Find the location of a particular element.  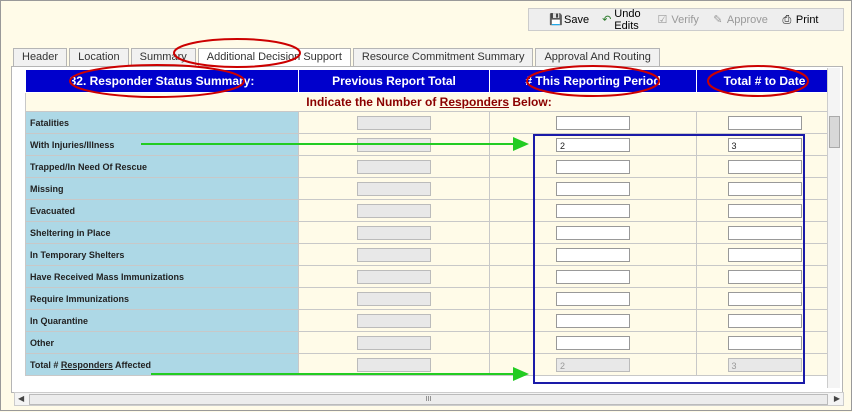

period-field: 2 is located at coordinates (593, 364).